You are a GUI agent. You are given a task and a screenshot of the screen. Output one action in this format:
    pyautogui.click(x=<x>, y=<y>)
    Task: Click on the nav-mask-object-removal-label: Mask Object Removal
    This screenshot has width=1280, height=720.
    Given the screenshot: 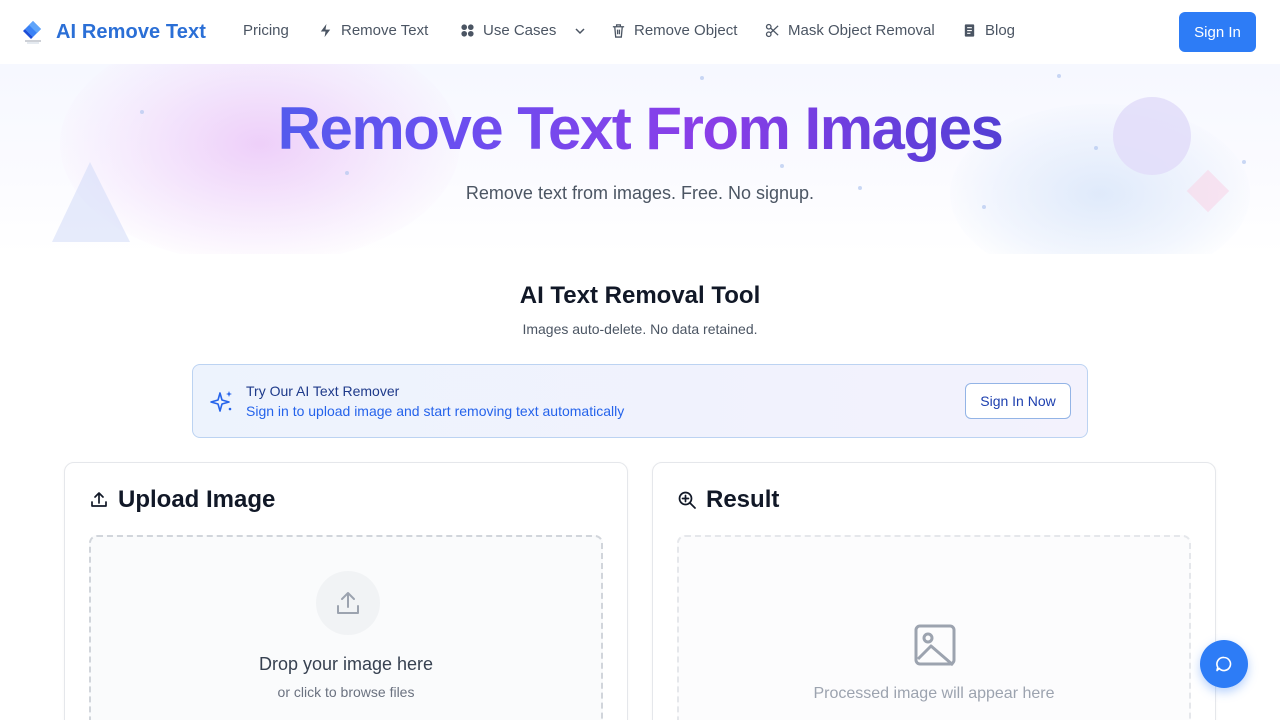 What is the action you would take?
    pyautogui.click(x=861, y=30)
    